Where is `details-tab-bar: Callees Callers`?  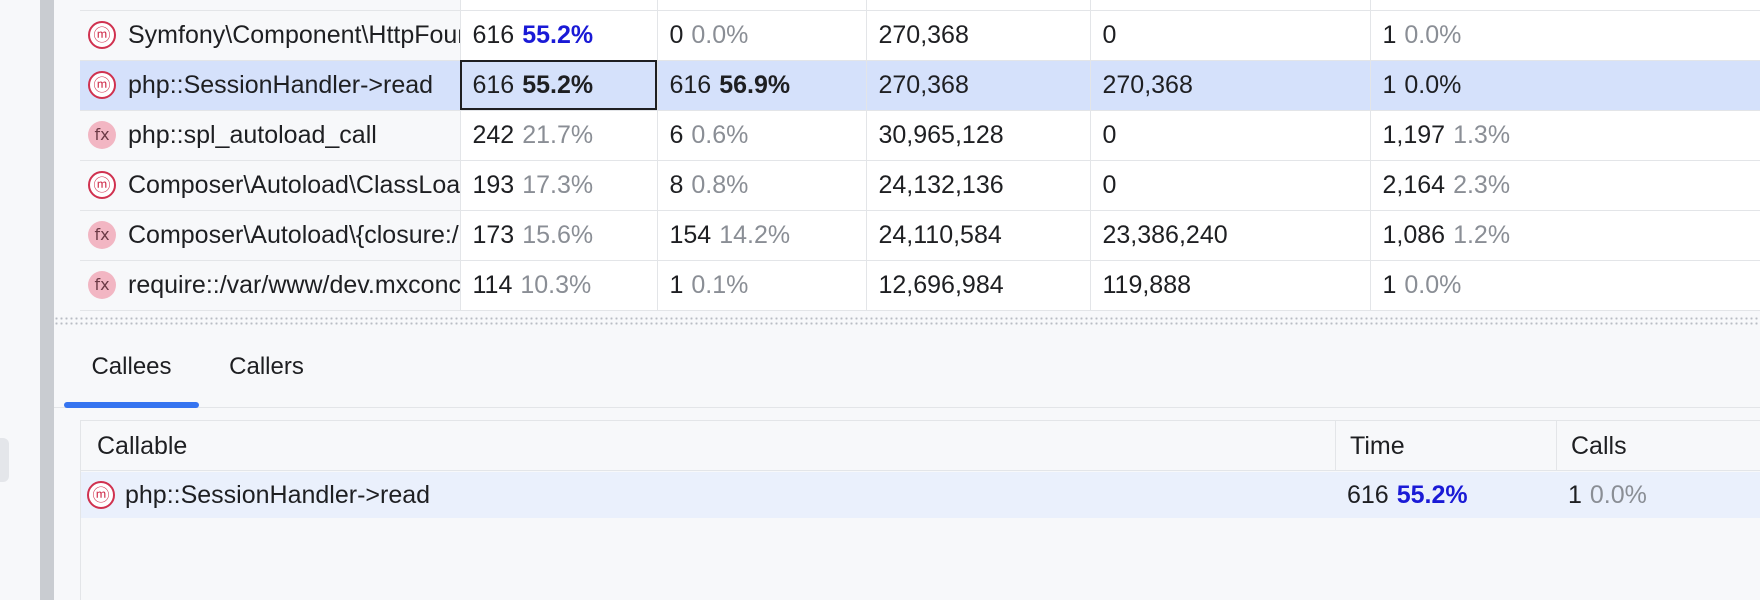 details-tab-bar: Callees Callers is located at coordinates (907, 367).